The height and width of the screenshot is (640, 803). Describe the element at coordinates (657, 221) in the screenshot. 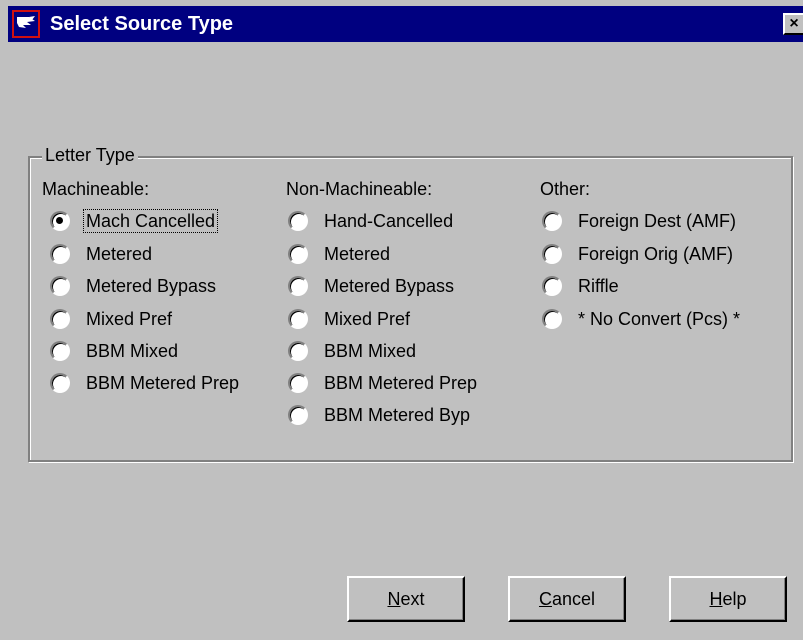

I see `radio-label: Foreign Dest (AMF)` at that location.